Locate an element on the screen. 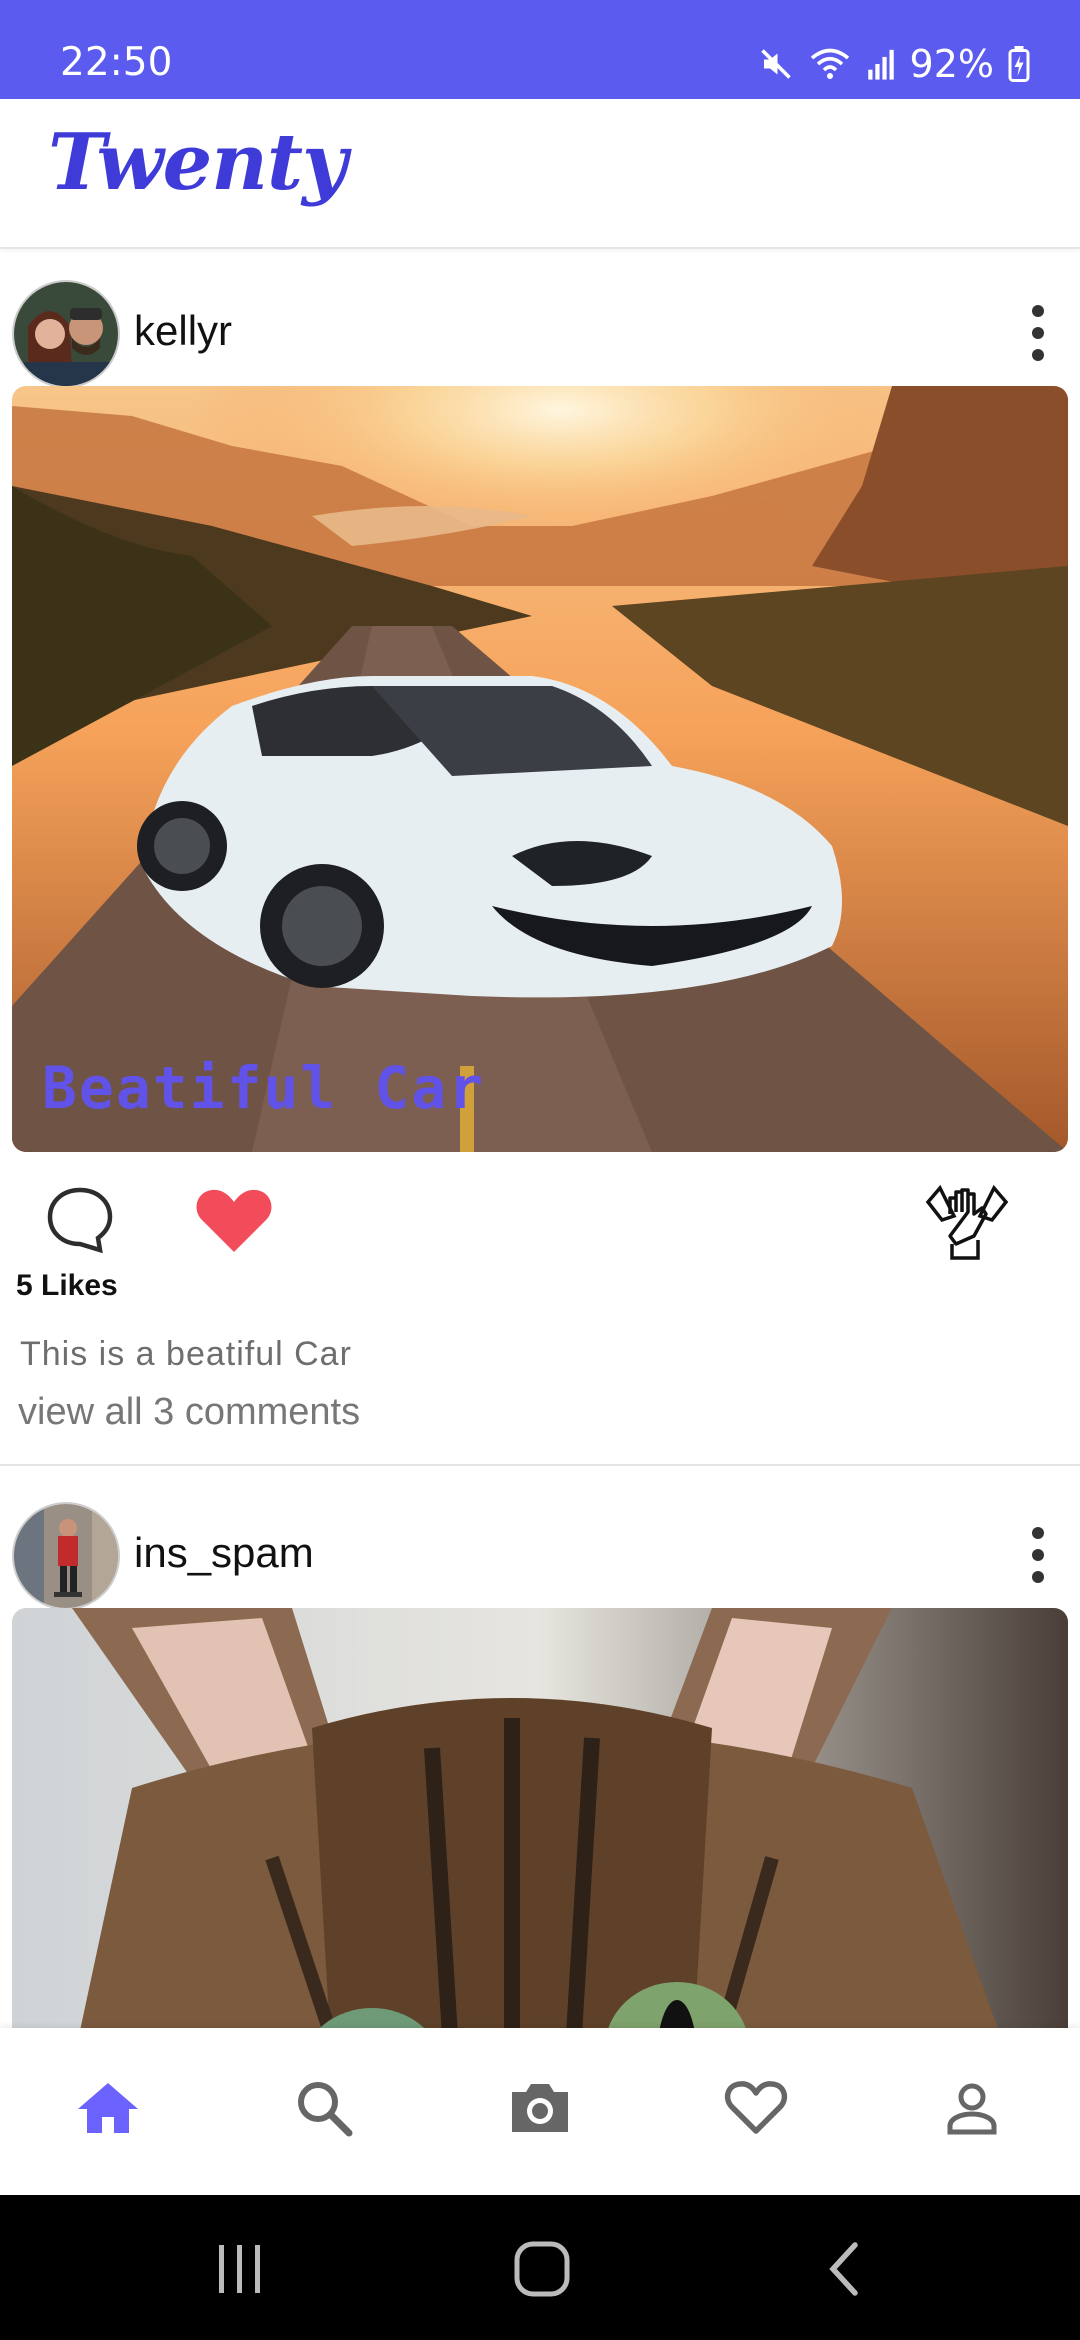 This screenshot has width=1080, height=2340. home-circle-icon is located at coordinates (542, 2269).